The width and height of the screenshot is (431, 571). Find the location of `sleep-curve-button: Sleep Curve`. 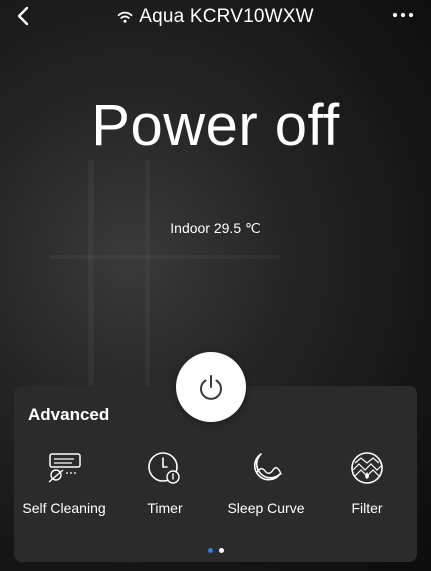

sleep-curve-button: Sleep Curve is located at coordinates (266, 485).